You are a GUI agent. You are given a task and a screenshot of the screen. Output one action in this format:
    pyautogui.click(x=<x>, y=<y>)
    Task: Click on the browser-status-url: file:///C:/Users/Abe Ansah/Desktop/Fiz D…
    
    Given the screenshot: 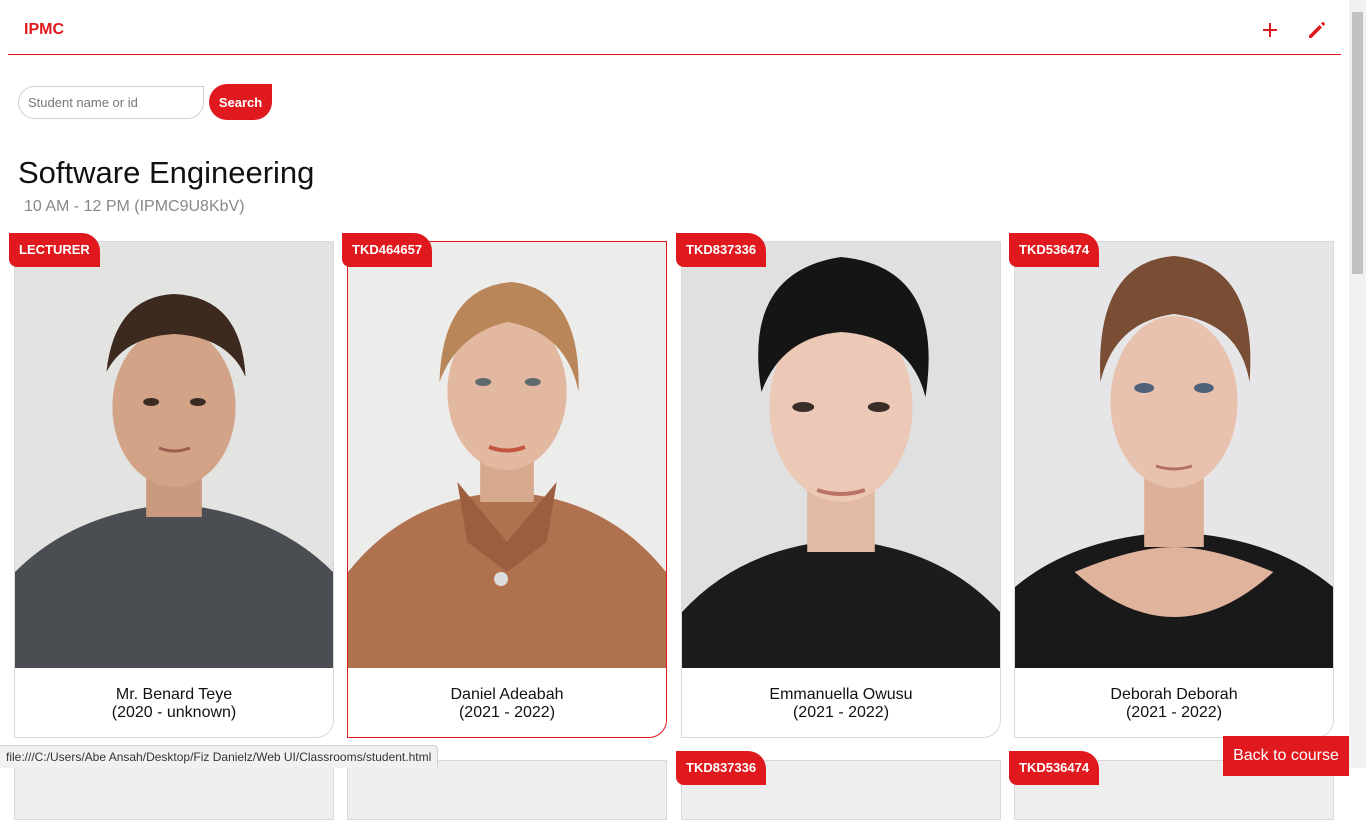 What is the action you would take?
    pyautogui.click(x=219, y=756)
    